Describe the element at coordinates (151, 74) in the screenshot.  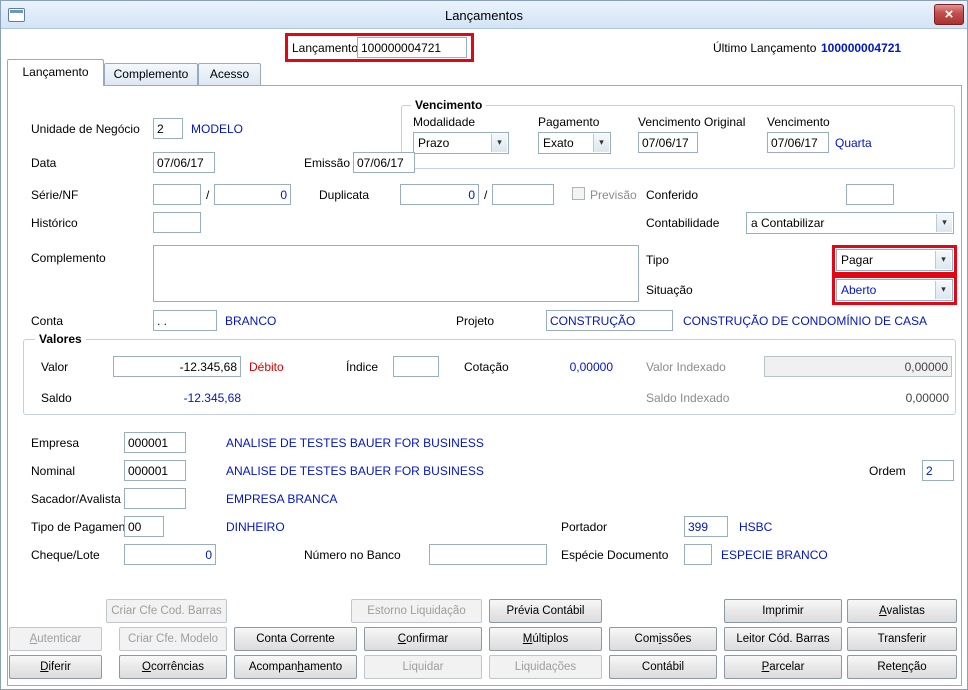
I see `tab-complemento: Complemento` at that location.